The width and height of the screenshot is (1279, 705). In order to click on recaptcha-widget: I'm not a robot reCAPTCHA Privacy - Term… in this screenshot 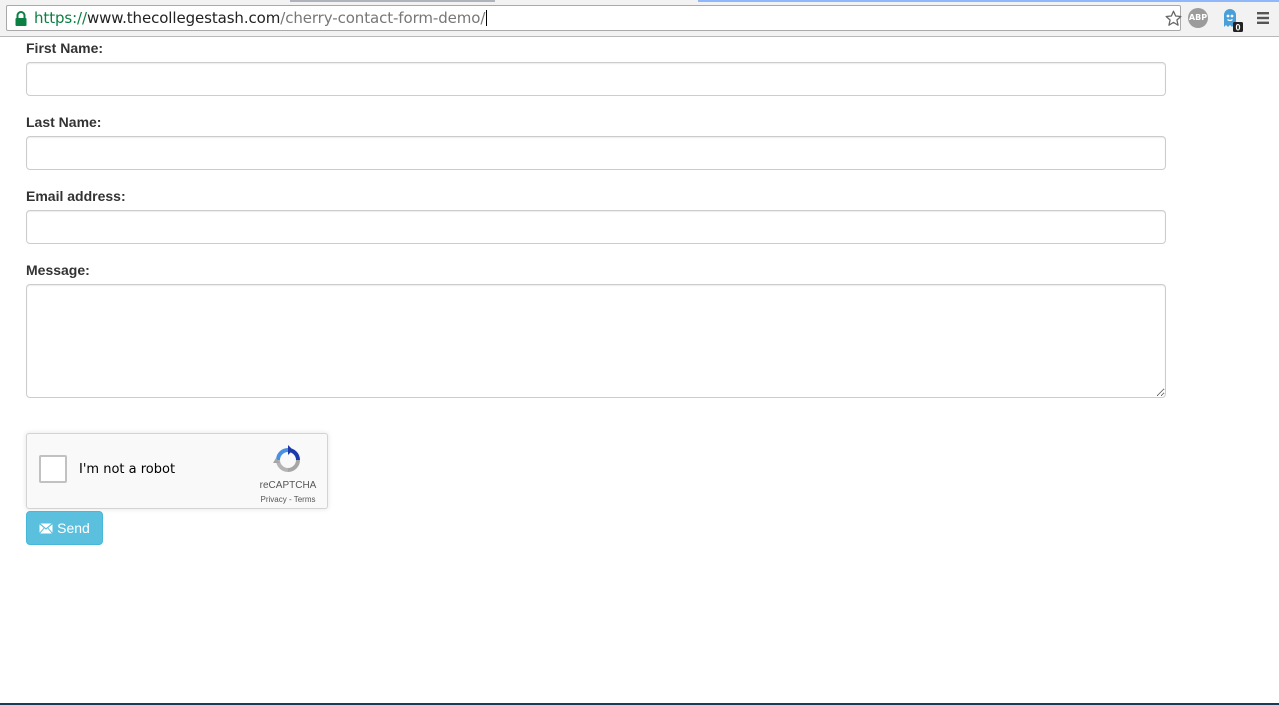, I will do `click(177, 471)`.